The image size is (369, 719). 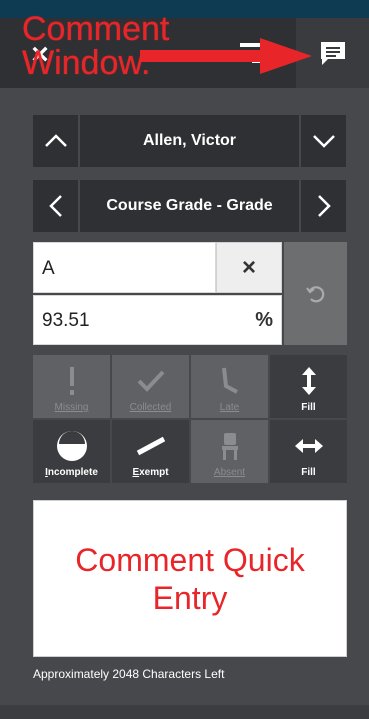 I want to click on exclamation-icon, so click(x=71, y=381).